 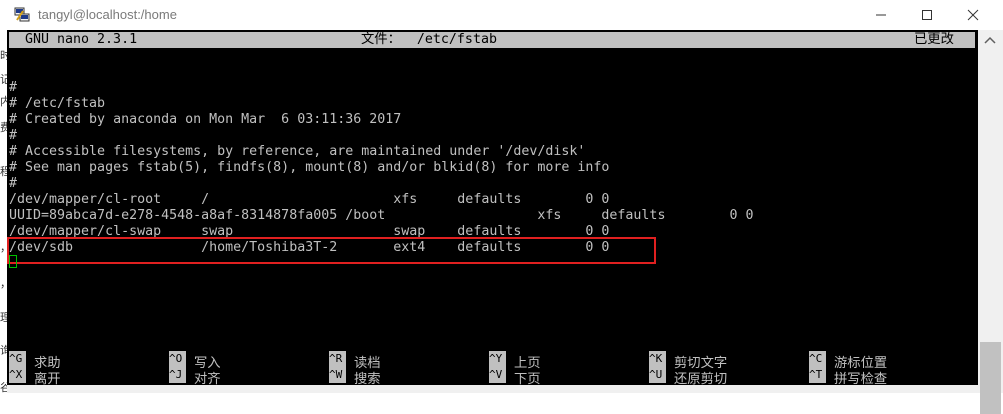 What do you see at coordinates (107, 14) in the screenshot?
I see `window-title: tangyl@localhost:/home` at bounding box center [107, 14].